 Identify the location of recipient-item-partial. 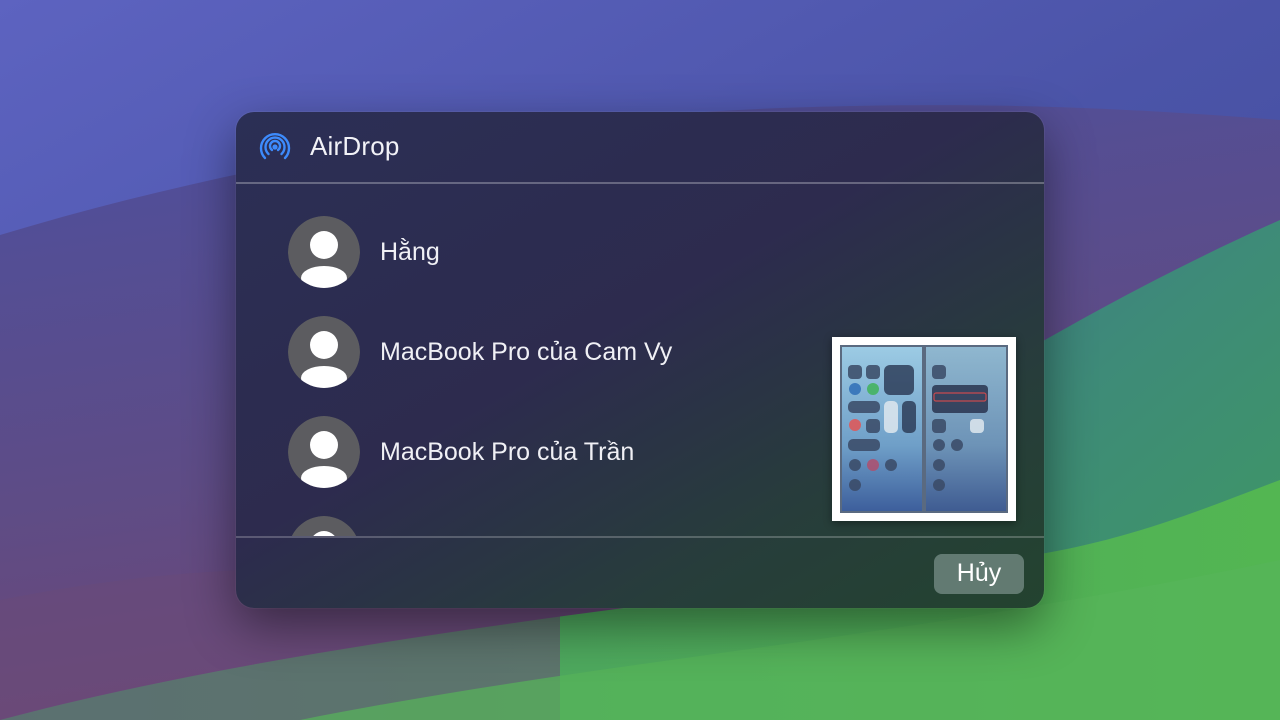
(548, 526).